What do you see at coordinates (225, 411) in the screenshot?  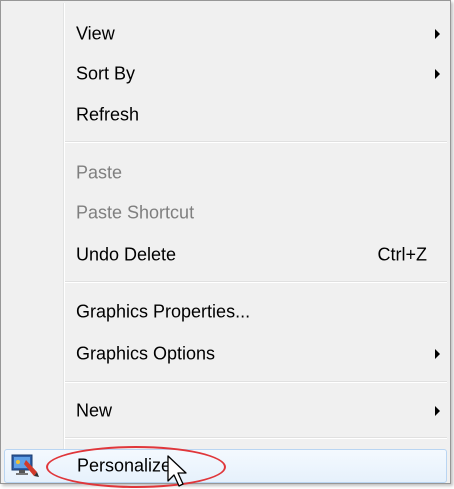 I see `menu-item-new: New` at bounding box center [225, 411].